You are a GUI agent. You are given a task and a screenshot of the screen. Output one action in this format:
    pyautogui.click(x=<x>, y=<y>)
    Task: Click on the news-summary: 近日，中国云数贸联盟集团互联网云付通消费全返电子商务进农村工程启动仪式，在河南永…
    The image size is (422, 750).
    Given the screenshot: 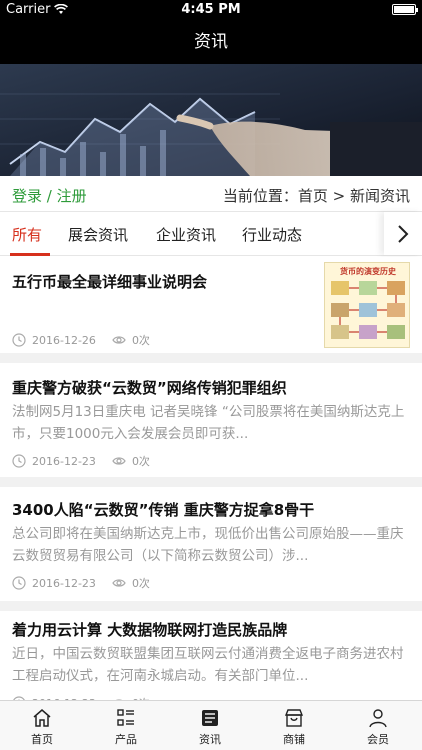 What is the action you would take?
    pyautogui.click(x=208, y=665)
    